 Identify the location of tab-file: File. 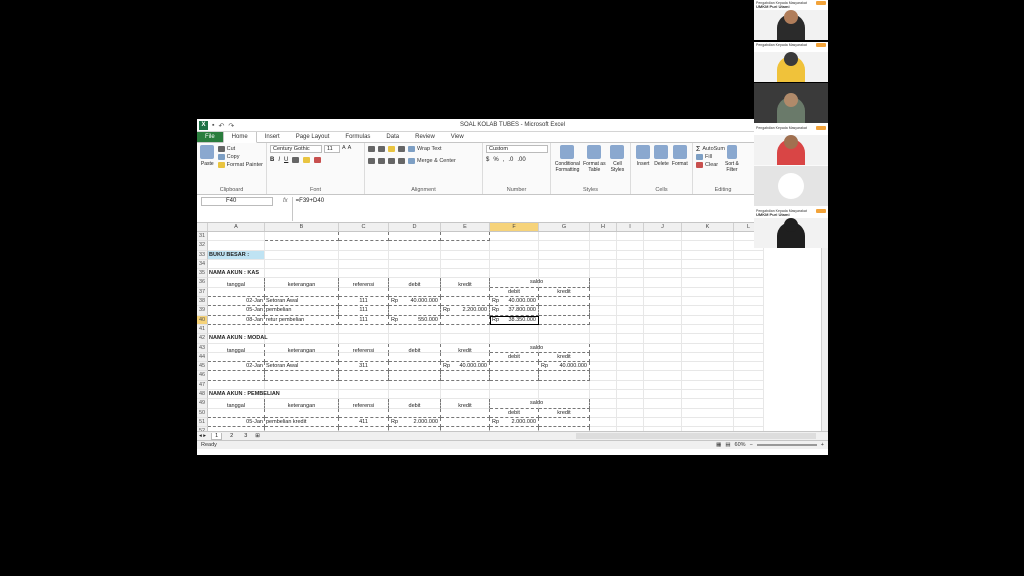
(210, 137).